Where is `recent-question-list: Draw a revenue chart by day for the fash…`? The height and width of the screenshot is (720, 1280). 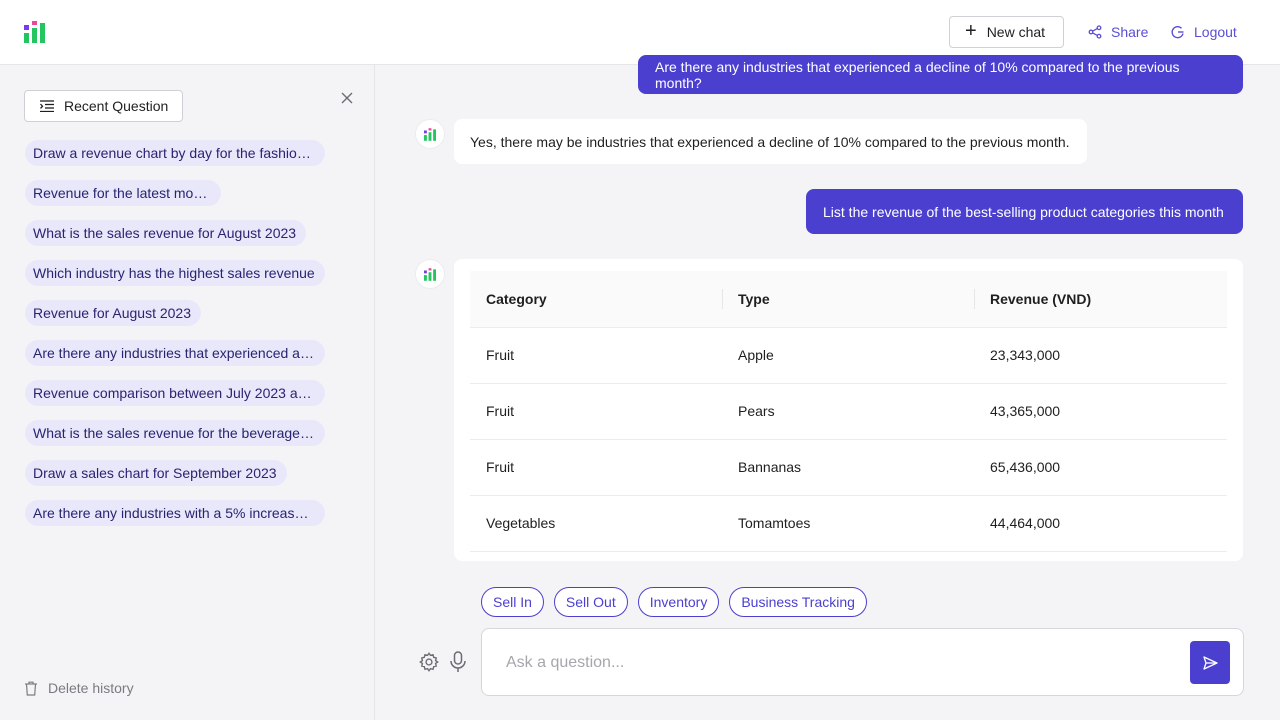
recent-question-list: Draw a revenue chart by day for the fash… is located at coordinates (175, 340).